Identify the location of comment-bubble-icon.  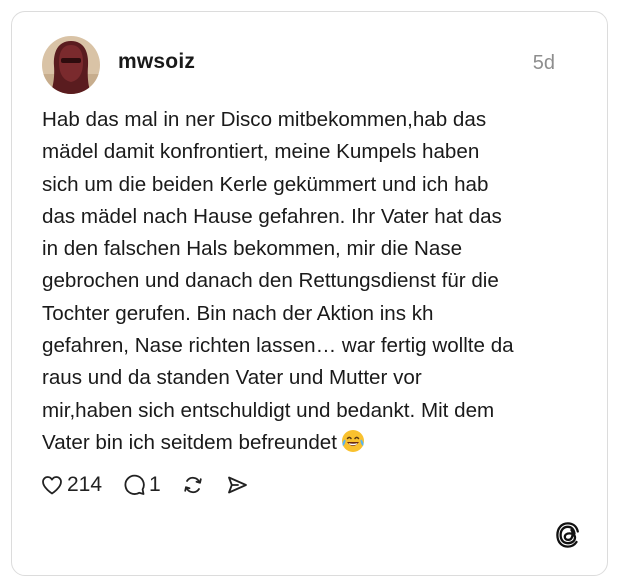
(134, 484).